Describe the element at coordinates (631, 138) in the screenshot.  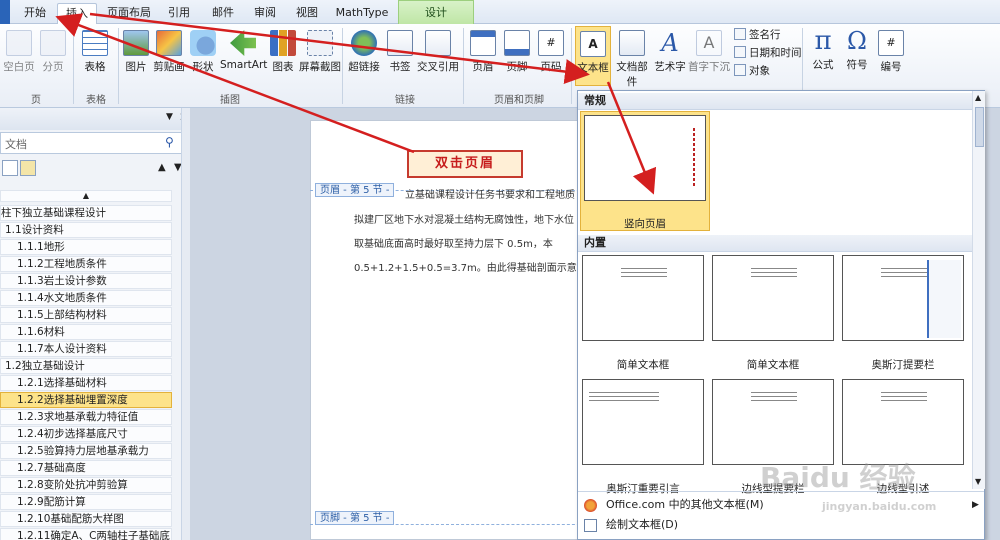
I see `arrow-to-gallery-item` at that location.